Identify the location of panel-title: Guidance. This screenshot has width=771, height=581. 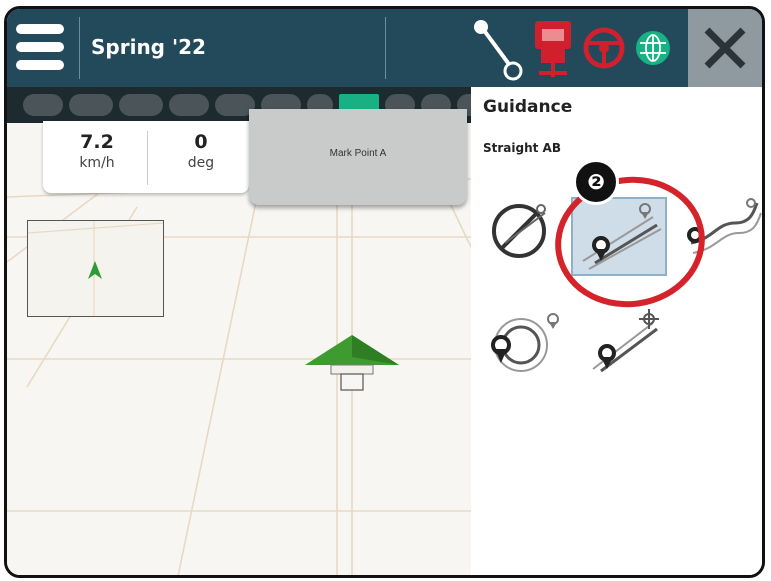
(528, 107).